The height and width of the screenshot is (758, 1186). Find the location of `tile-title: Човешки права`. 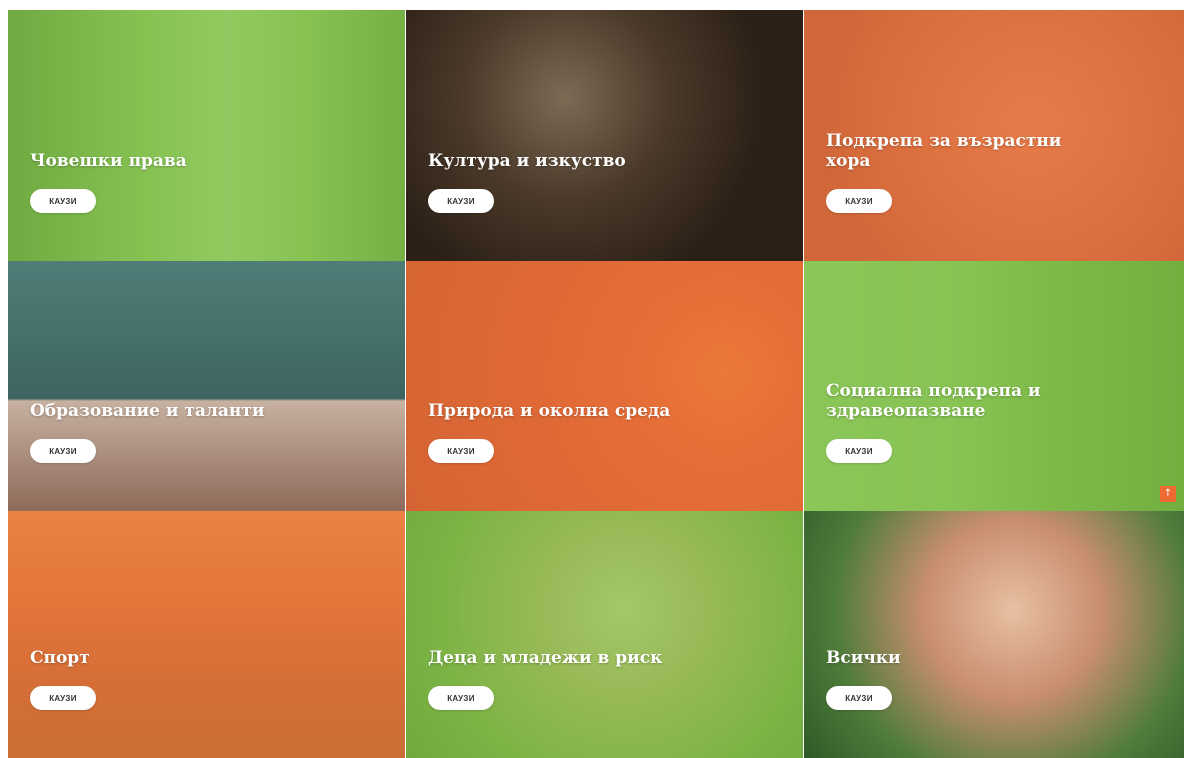

tile-title: Човешки права is located at coordinates (108, 161).